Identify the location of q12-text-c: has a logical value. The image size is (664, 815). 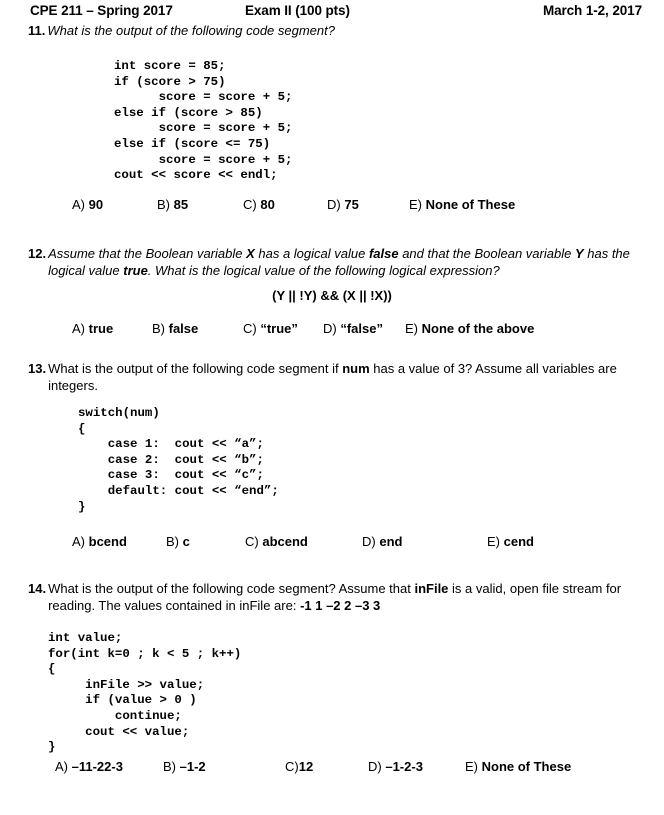
(311, 253).